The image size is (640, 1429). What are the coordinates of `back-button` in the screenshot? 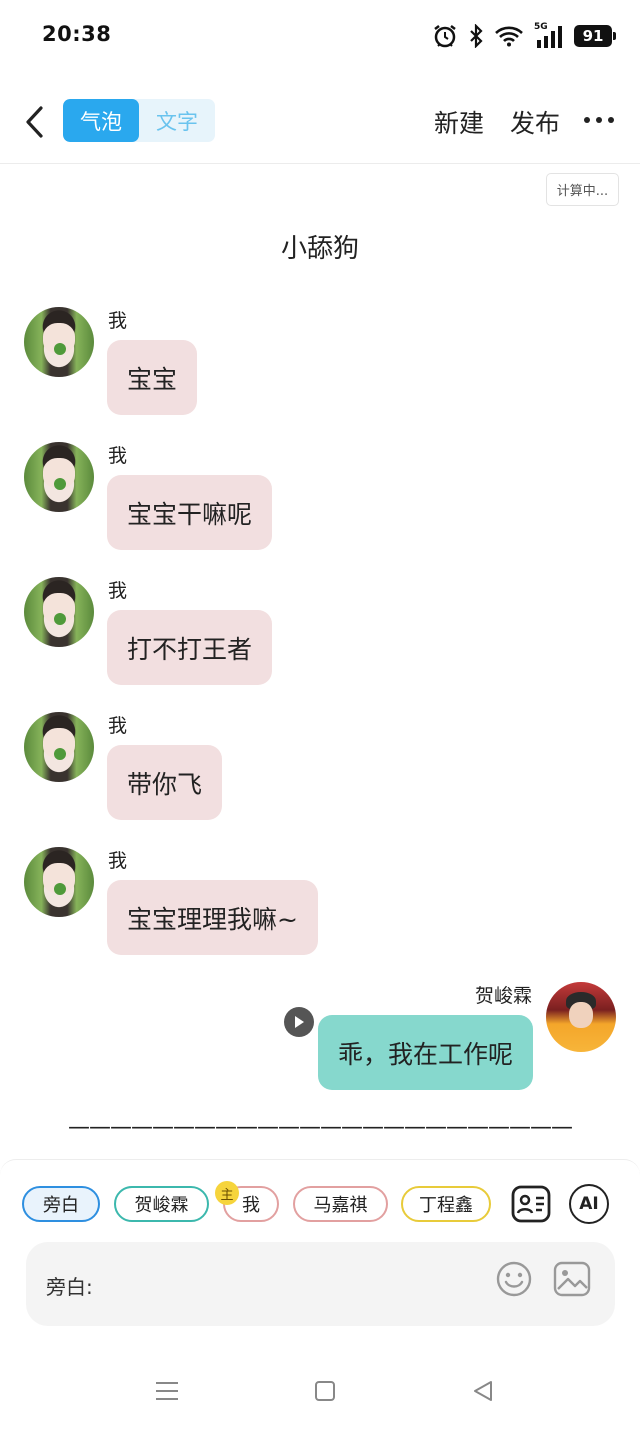 It's located at (34, 122).